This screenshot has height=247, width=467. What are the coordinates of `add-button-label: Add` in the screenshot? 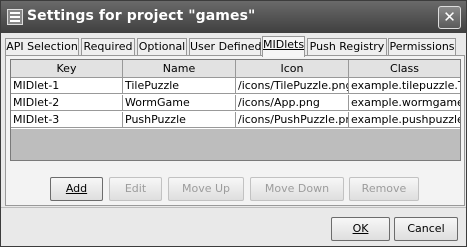 It's located at (76, 188).